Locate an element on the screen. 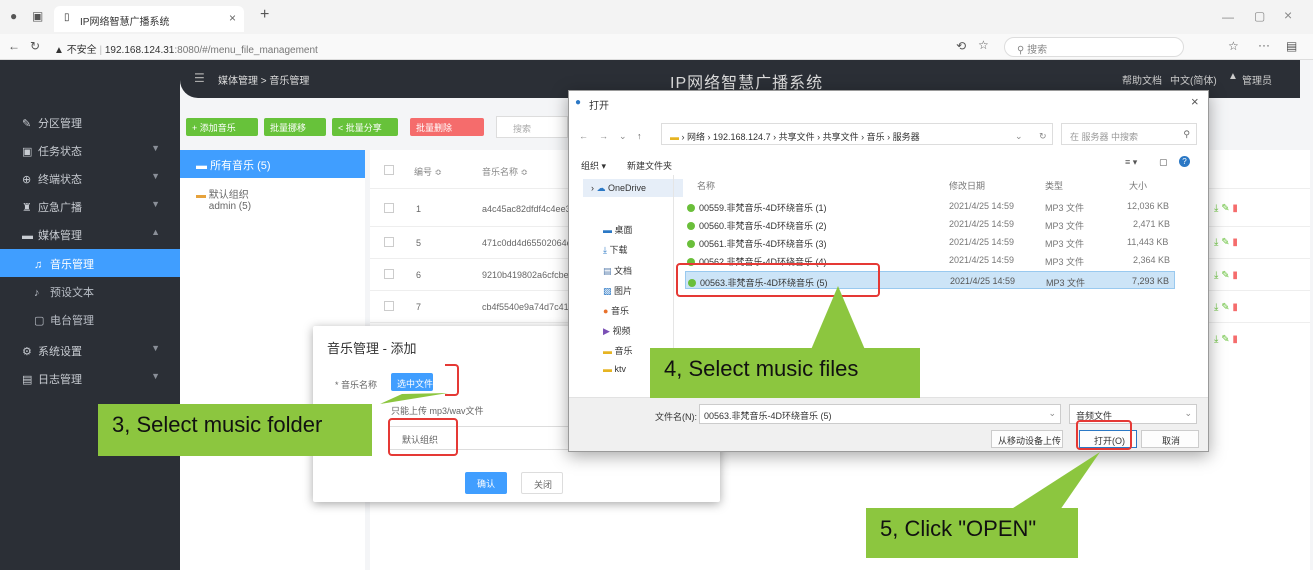  callout-3-pointer is located at coordinates (414, 398).